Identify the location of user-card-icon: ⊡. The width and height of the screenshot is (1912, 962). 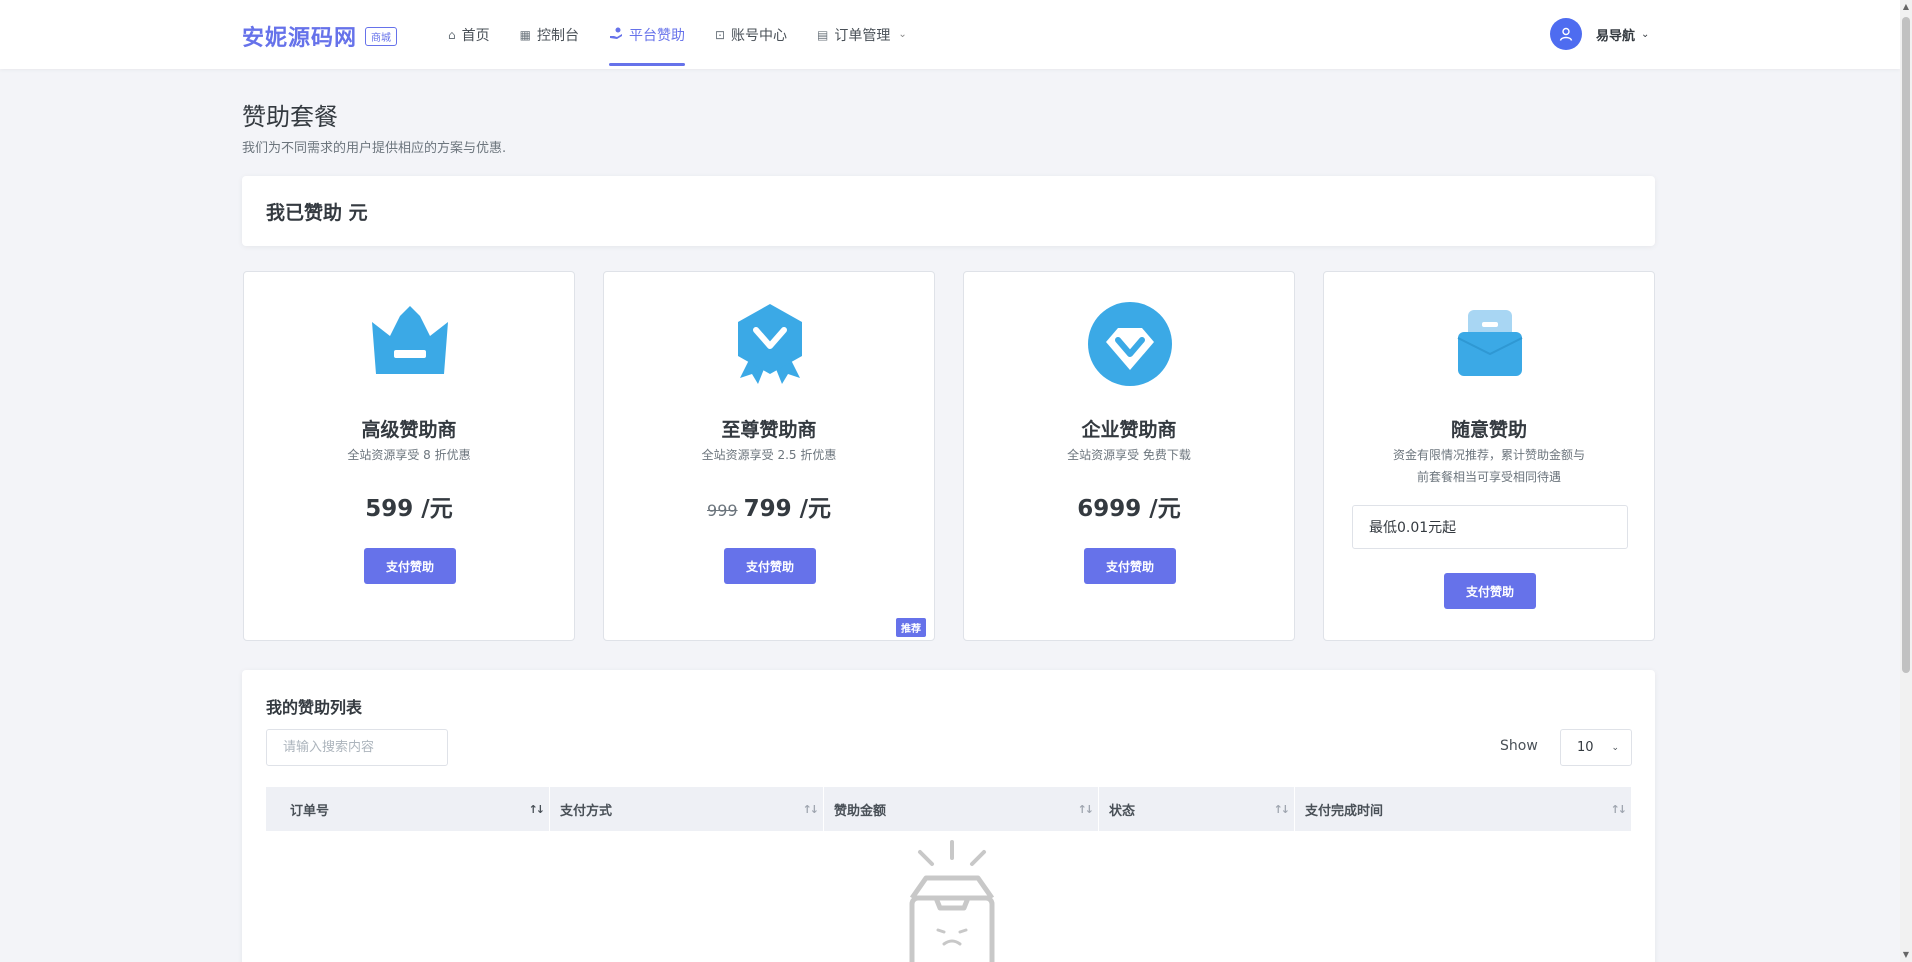
(720, 34).